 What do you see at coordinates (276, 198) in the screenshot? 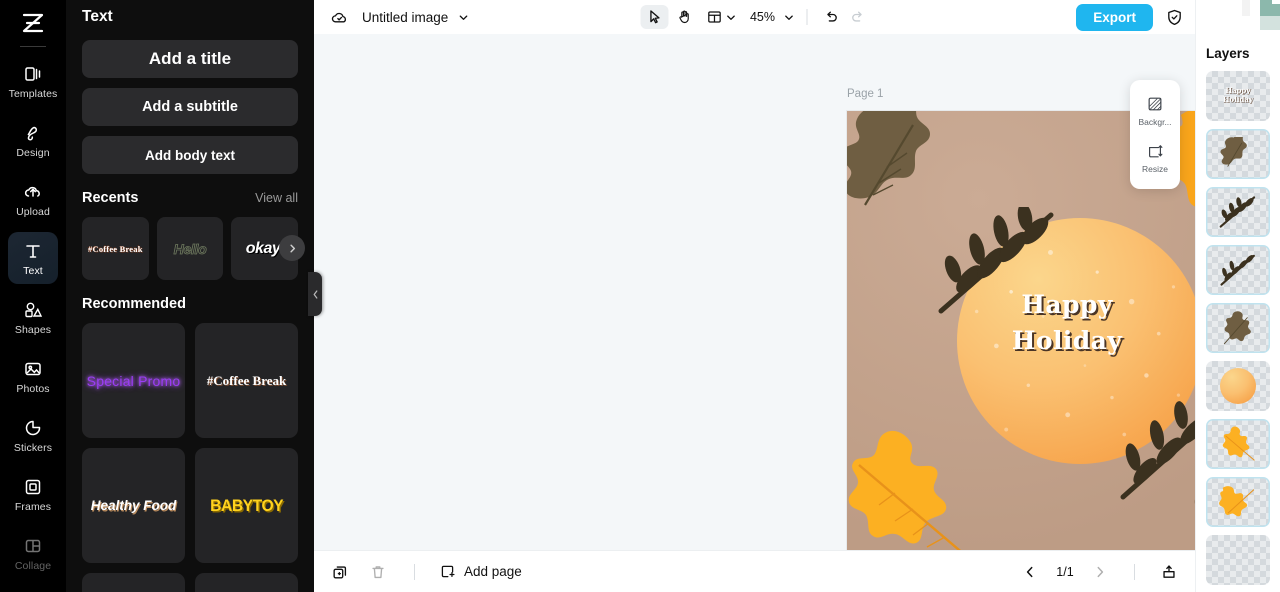
I see `recents-view-all-link: View all` at bounding box center [276, 198].